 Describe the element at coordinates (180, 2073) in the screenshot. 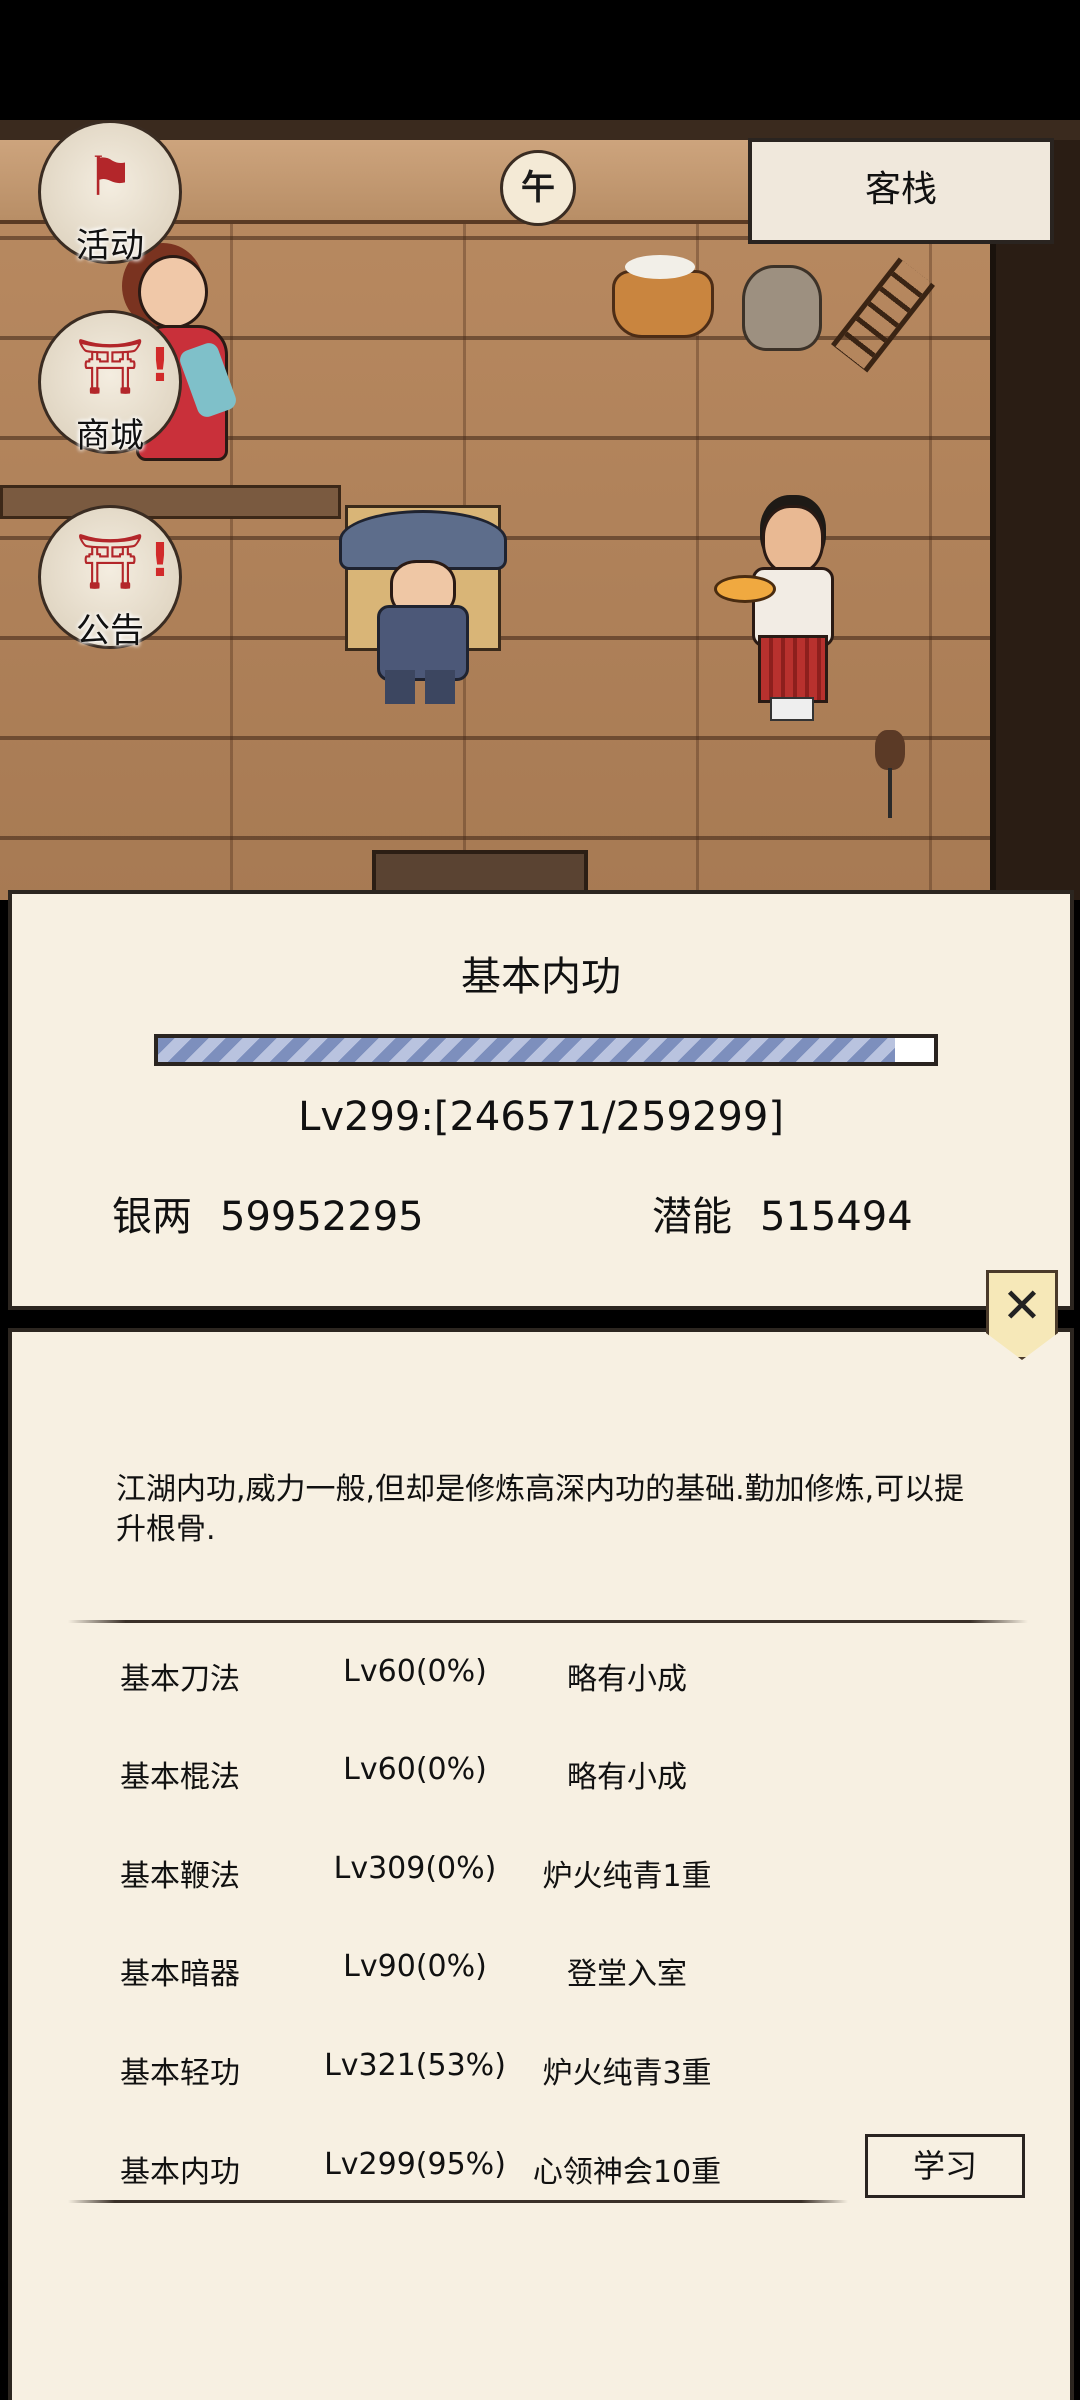

I see `skill-name: 基本轻功` at that location.